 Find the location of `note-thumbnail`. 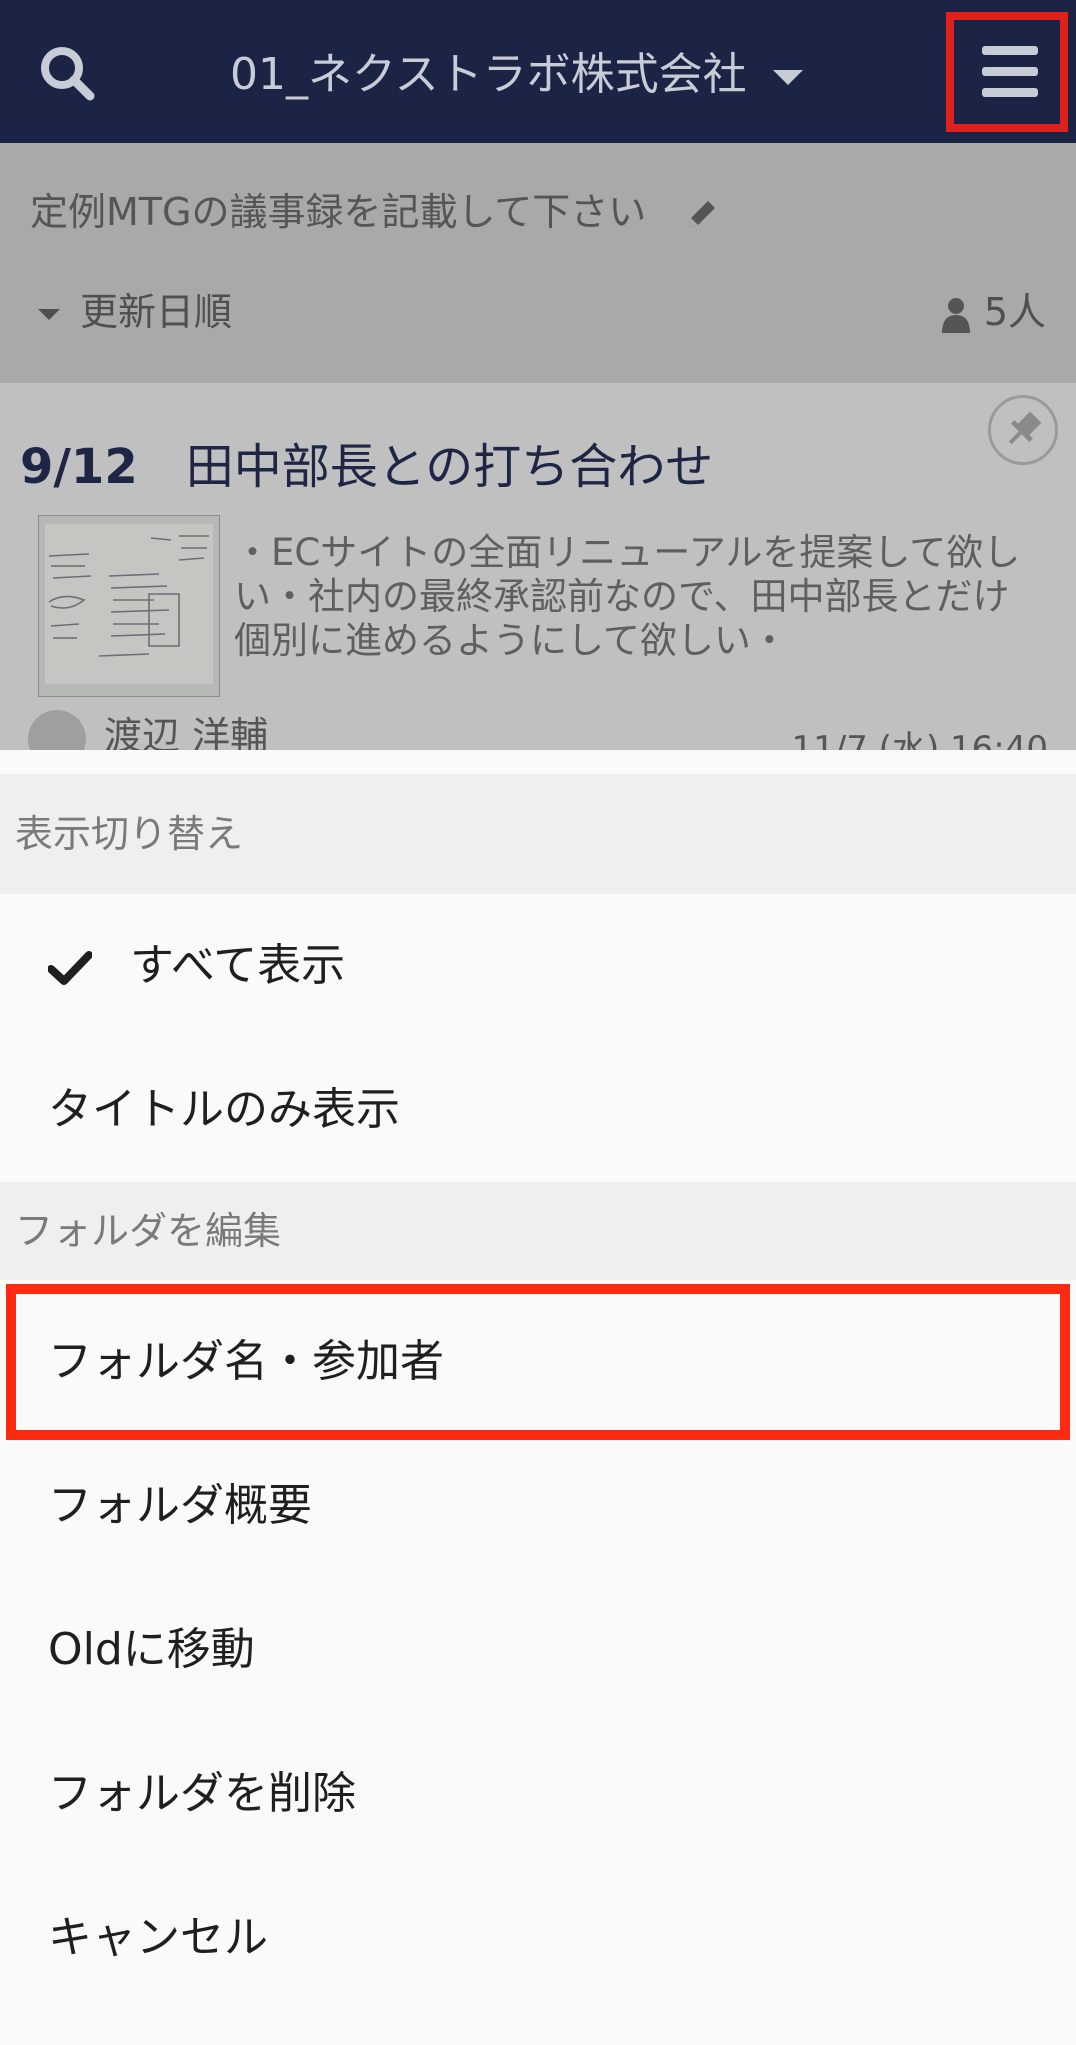

note-thumbnail is located at coordinates (129, 606).